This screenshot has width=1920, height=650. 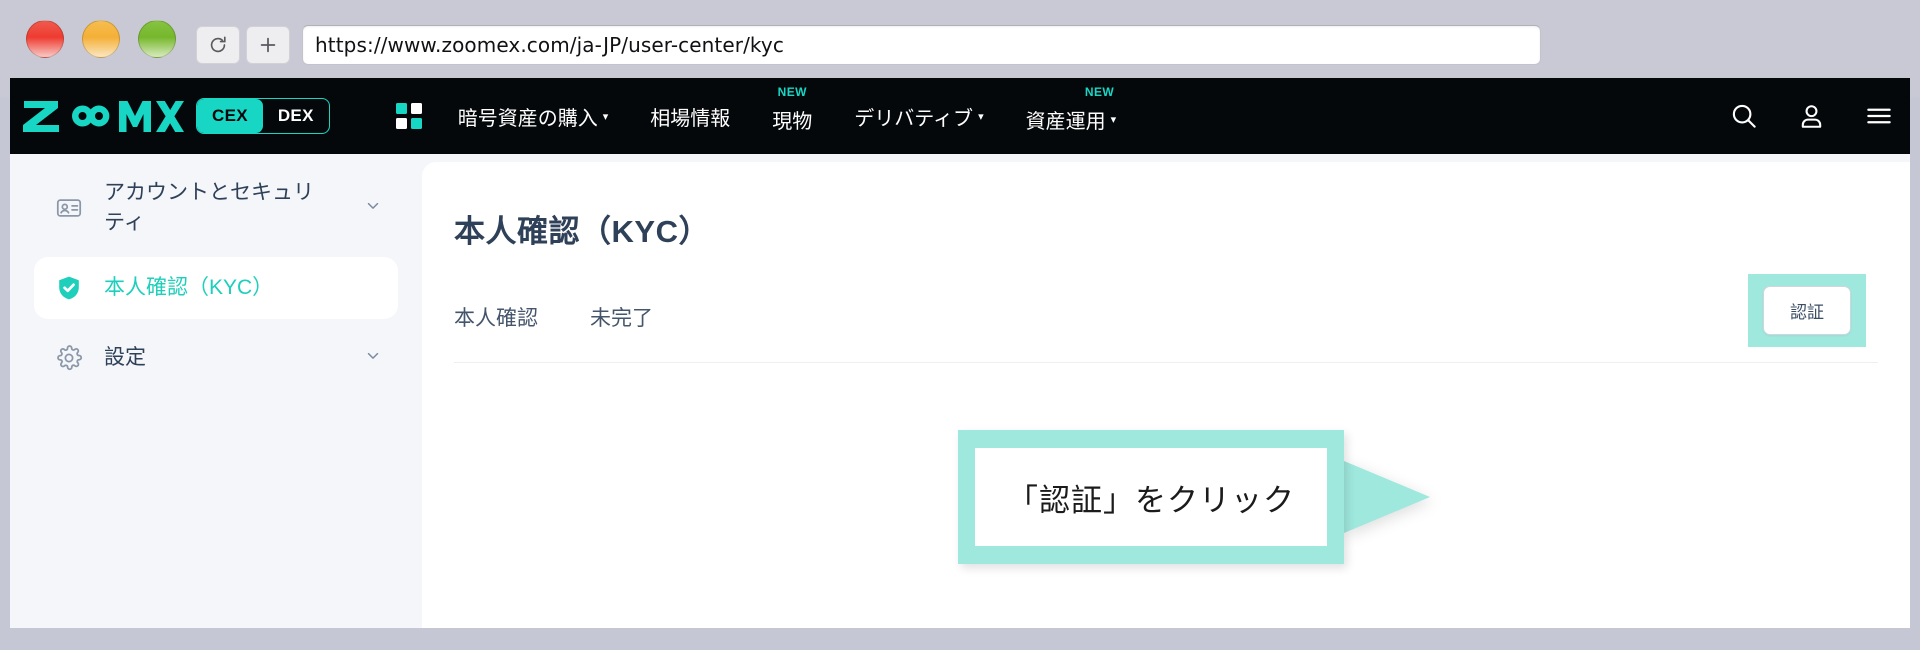 I want to click on window-controls, so click(x=101, y=39).